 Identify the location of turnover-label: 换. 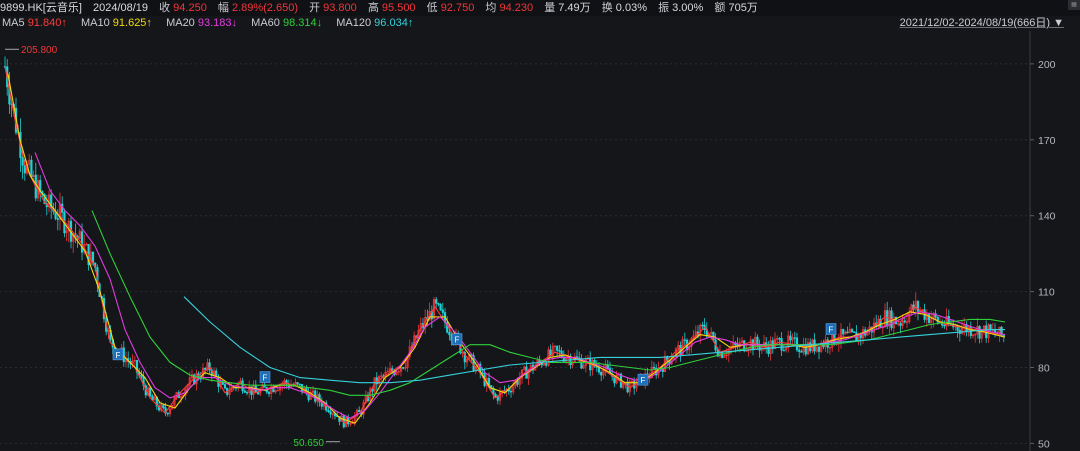
(607, 8).